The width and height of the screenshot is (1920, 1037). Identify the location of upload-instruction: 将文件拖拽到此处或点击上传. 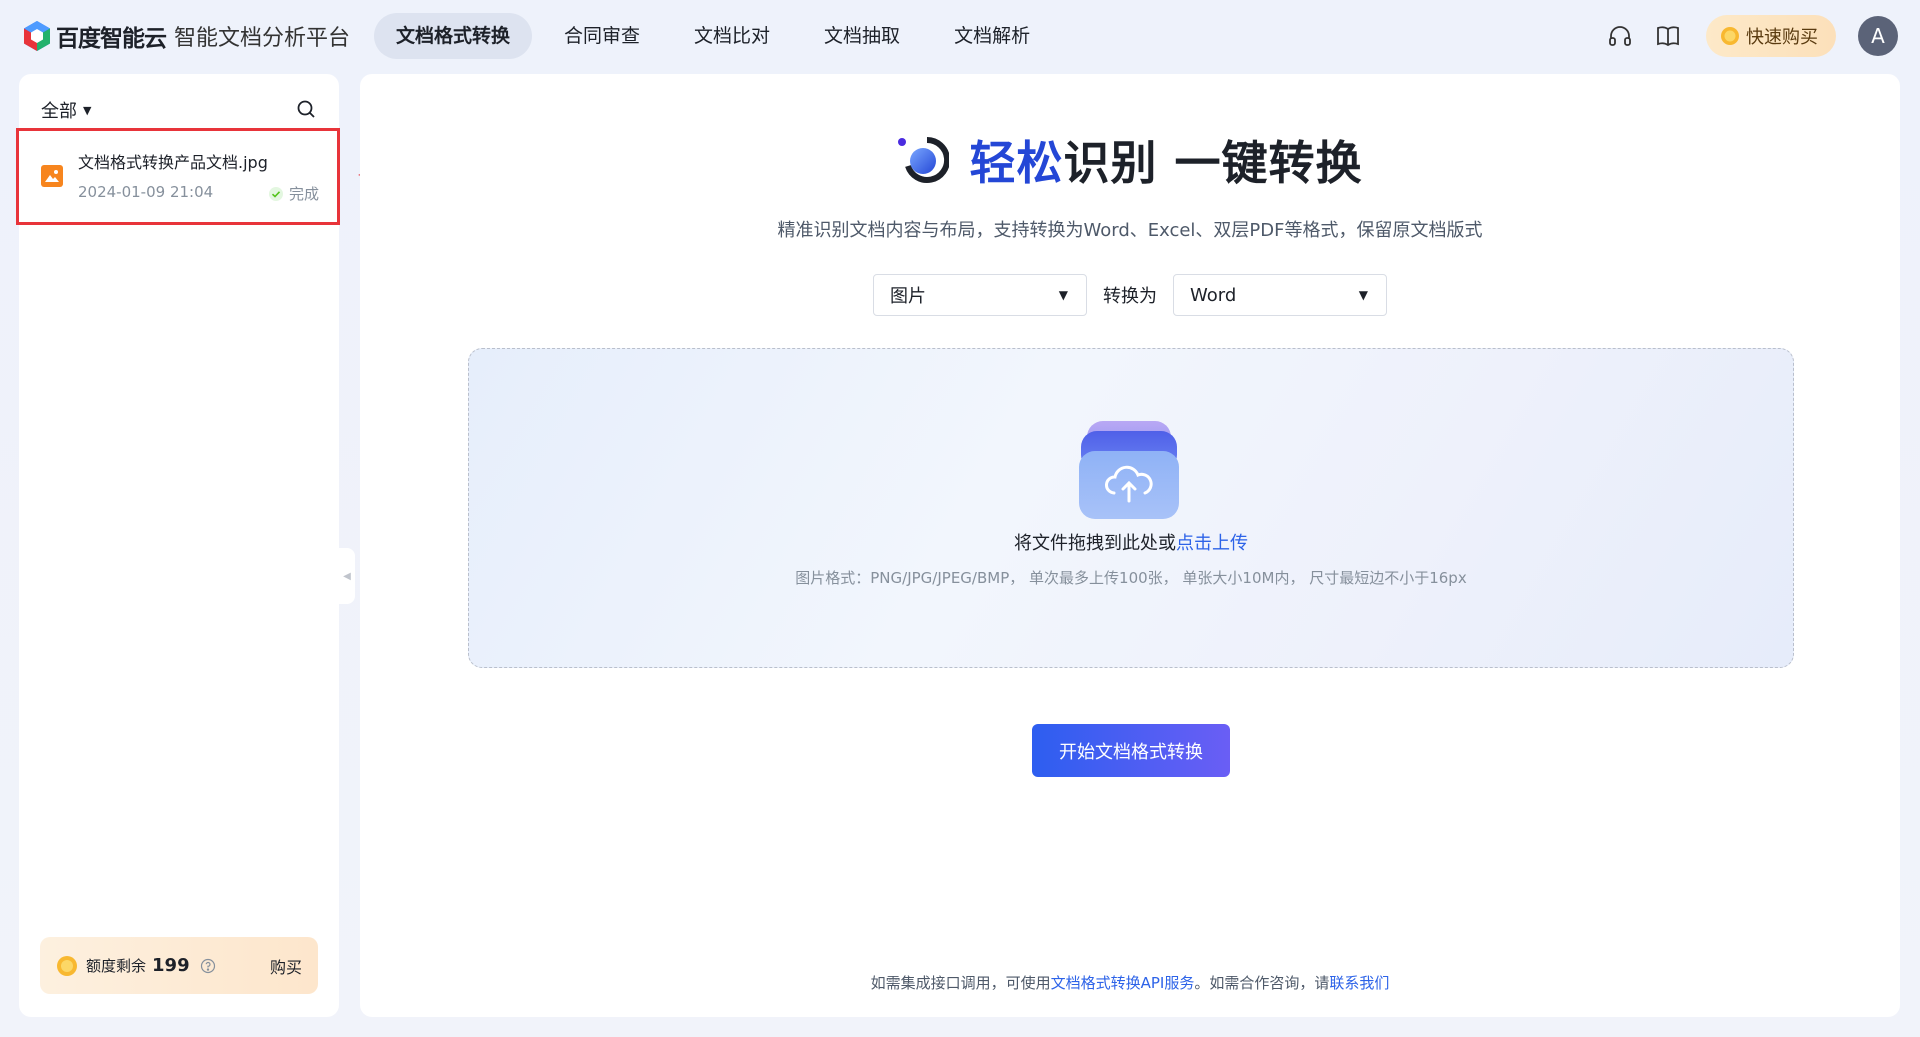
(1131, 542).